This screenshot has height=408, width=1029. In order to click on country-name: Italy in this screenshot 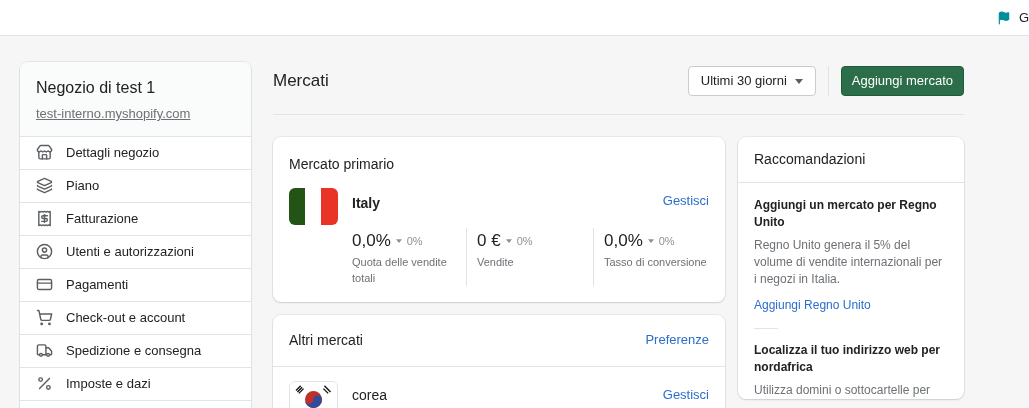, I will do `click(366, 203)`.